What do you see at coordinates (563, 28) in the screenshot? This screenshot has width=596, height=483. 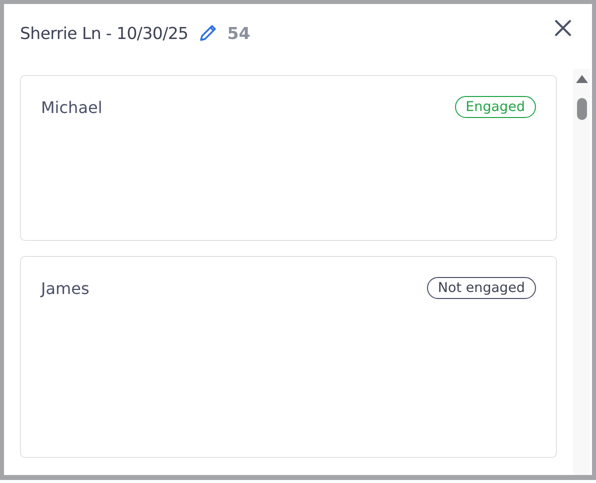 I see `close-icon` at bounding box center [563, 28].